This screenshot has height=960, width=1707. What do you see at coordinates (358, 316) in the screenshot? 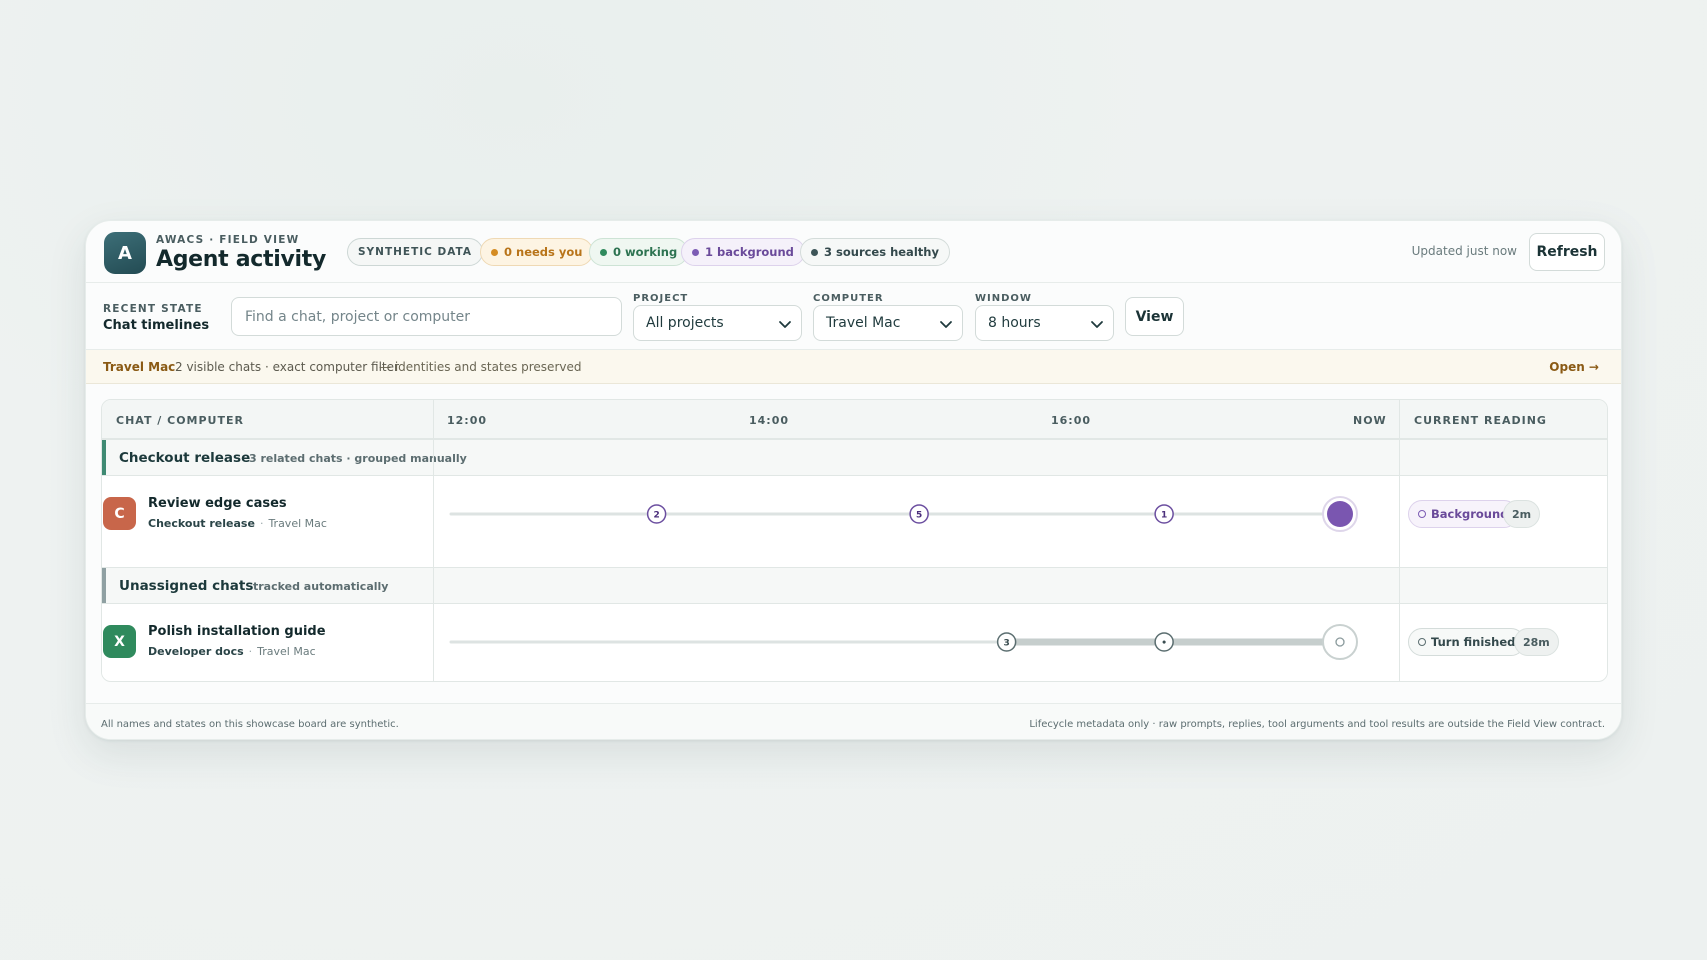
I see `search-placeholder: Find a chat, project or computer` at bounding box center [358, 316].